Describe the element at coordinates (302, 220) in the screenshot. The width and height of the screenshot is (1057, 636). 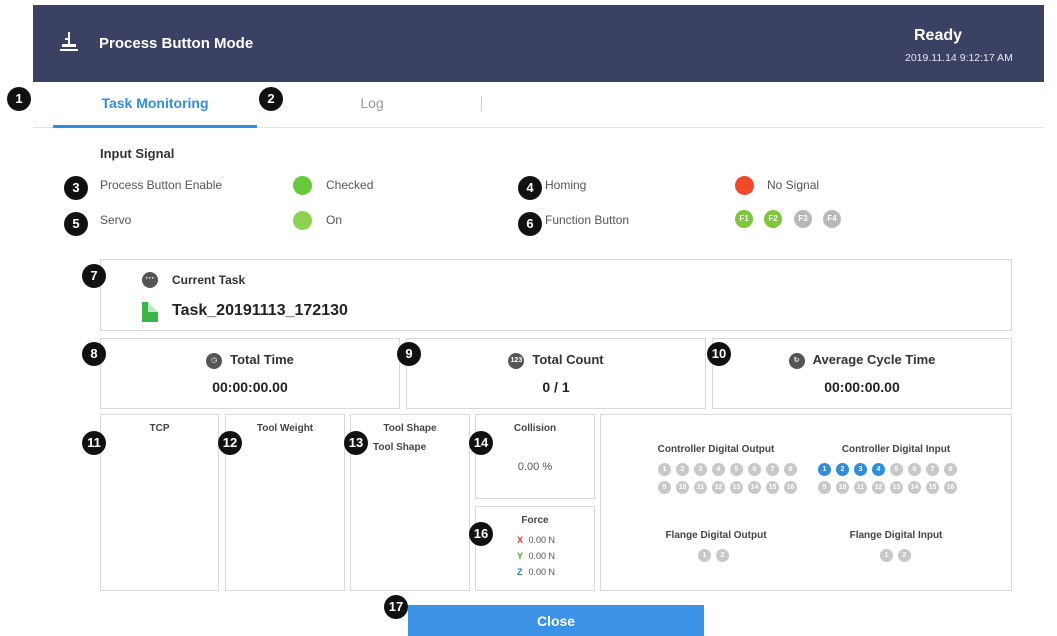
I see `servo-indicator` at that location.